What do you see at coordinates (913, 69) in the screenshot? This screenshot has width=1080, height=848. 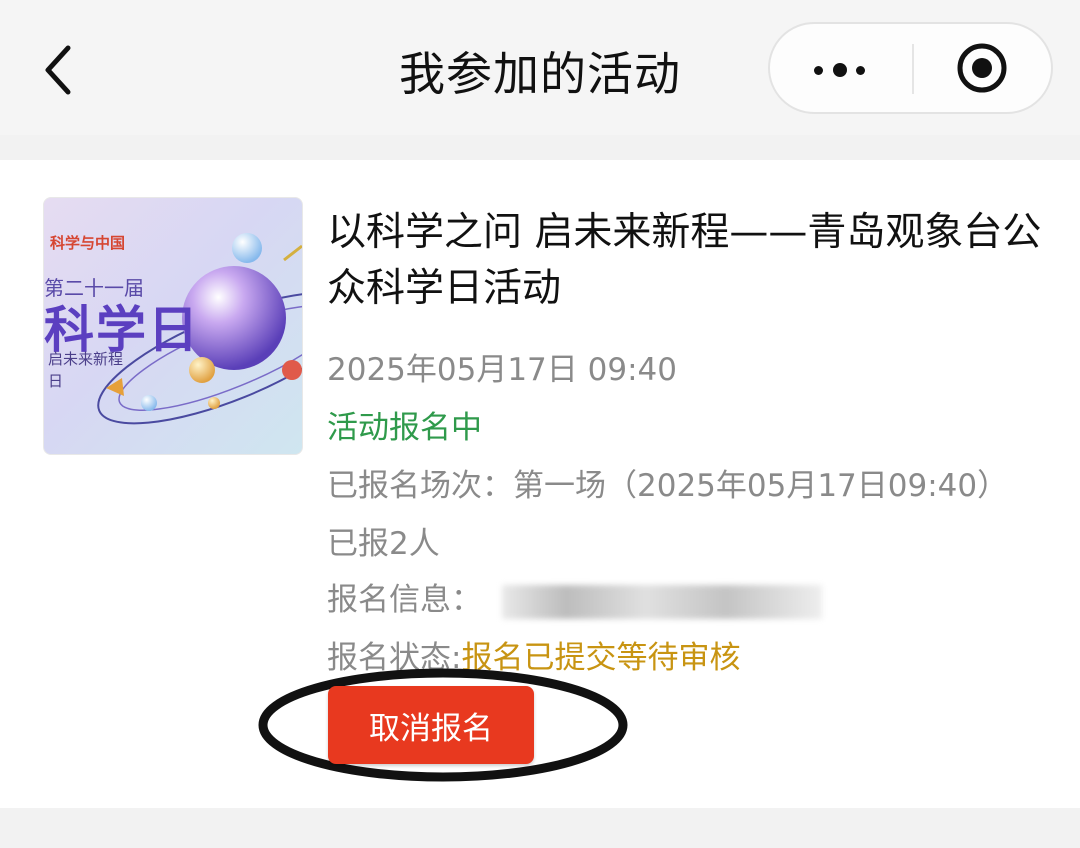 I see `capsule-divider` at bounding box center [913, 69].